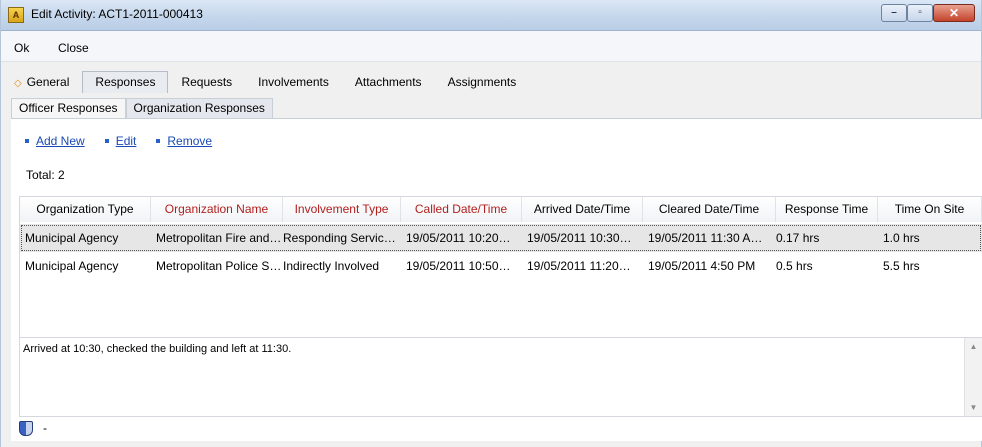 The width and height of the screenshot is (982, 447). Describe the element at coordinates (45, 428) in the screenshot. I see `status-text: -` at that location.